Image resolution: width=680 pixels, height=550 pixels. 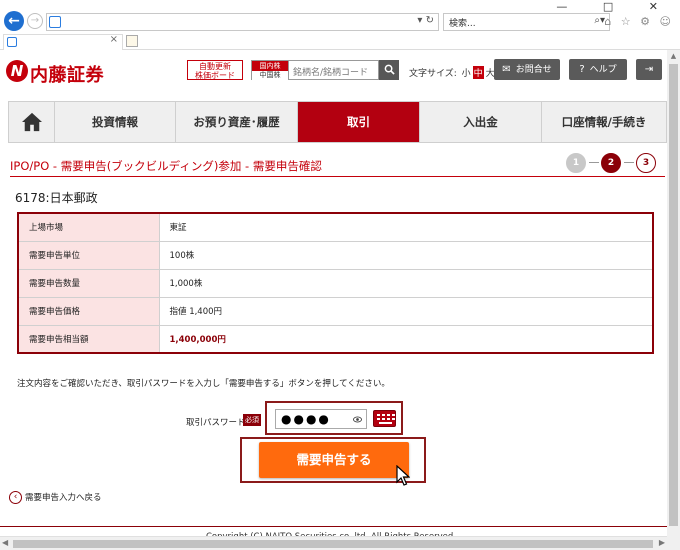 What do you see at coordinates (340, 41) in the screenshot?
I see `browser-tabbar: ×` at bounding box center [340, 41].